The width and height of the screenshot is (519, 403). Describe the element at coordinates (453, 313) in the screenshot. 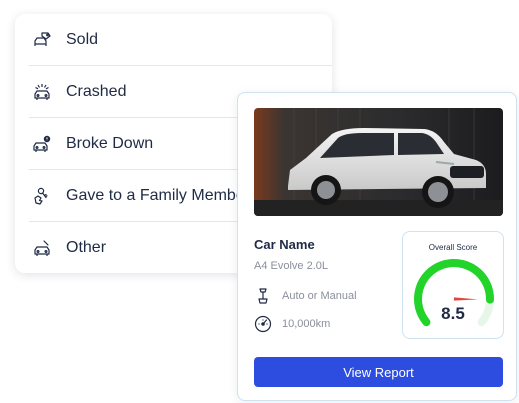

I see `score-value: 8.5` at that location.